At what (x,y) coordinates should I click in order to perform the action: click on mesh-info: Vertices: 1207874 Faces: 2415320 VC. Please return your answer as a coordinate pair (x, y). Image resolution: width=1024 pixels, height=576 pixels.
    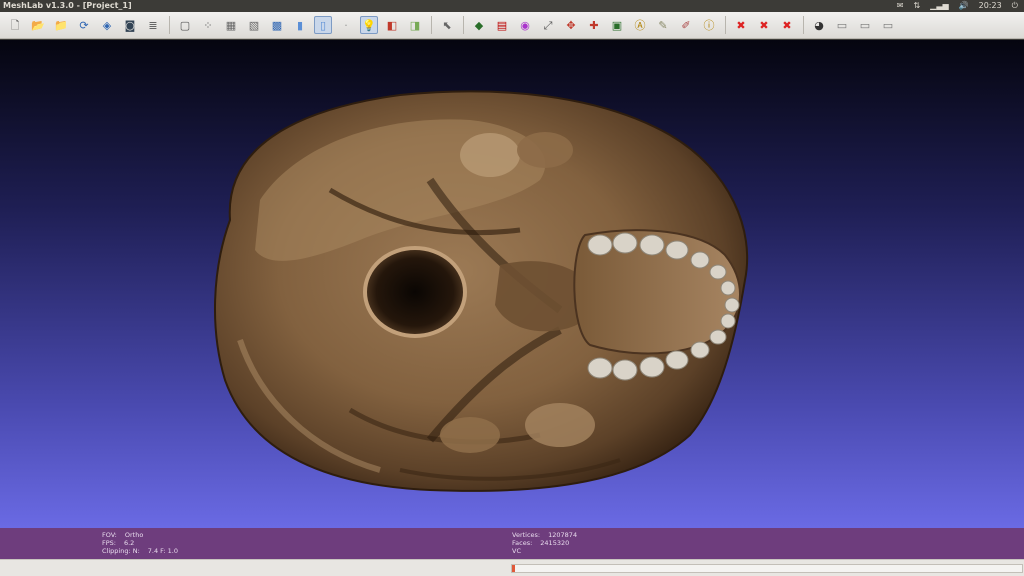
    Looking at the image, I should click on (544, 543).